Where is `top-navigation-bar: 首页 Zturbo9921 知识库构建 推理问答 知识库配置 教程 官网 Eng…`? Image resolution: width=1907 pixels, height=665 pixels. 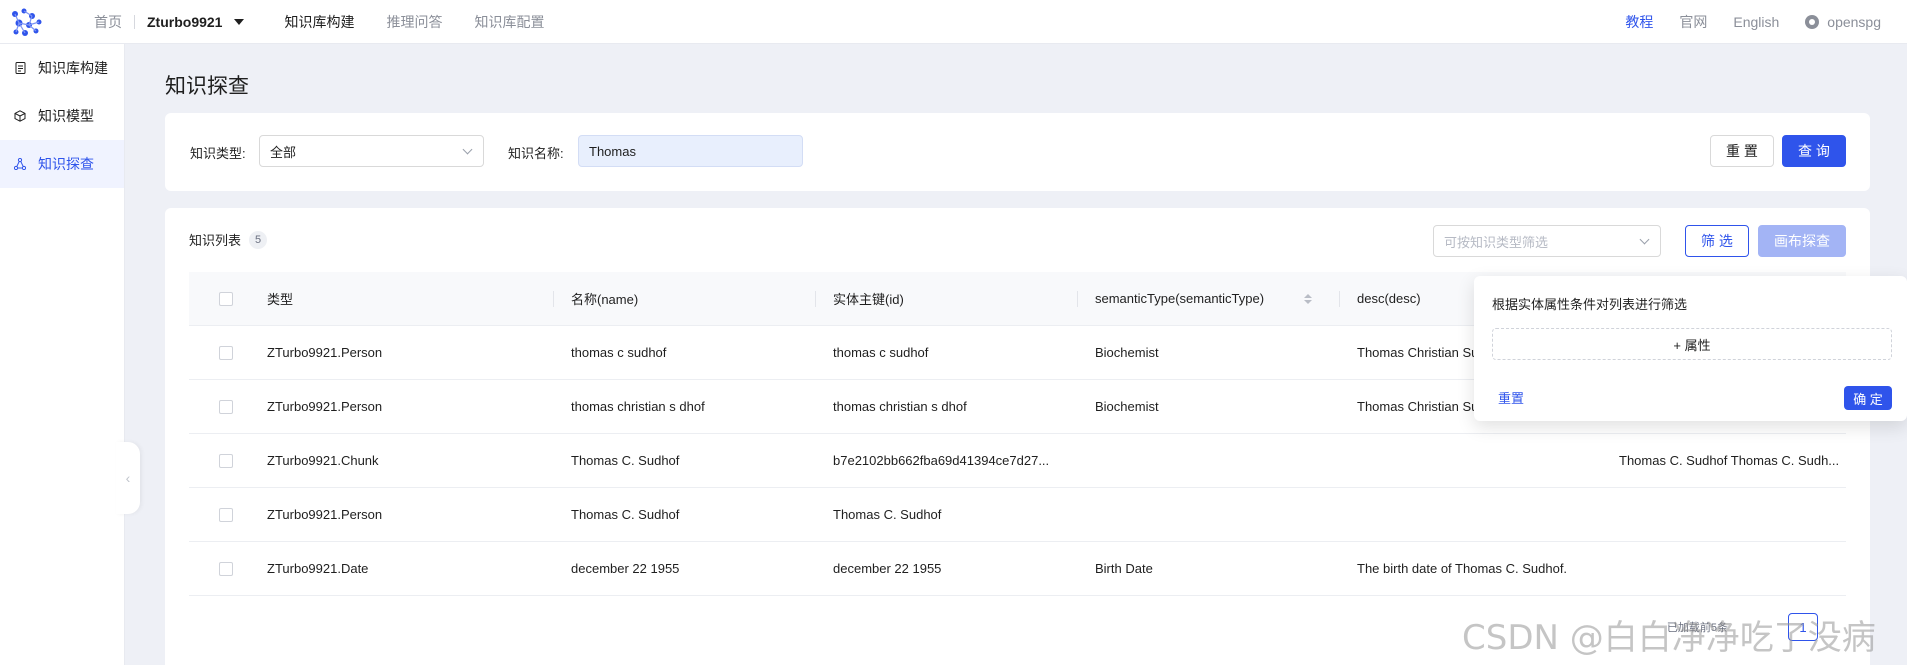
top-navigation-bar: 首页 Zturbo9921 知识库构建 推理问答 知识库配置 教程 官网 Eng… is located at coordinates (953, 22).